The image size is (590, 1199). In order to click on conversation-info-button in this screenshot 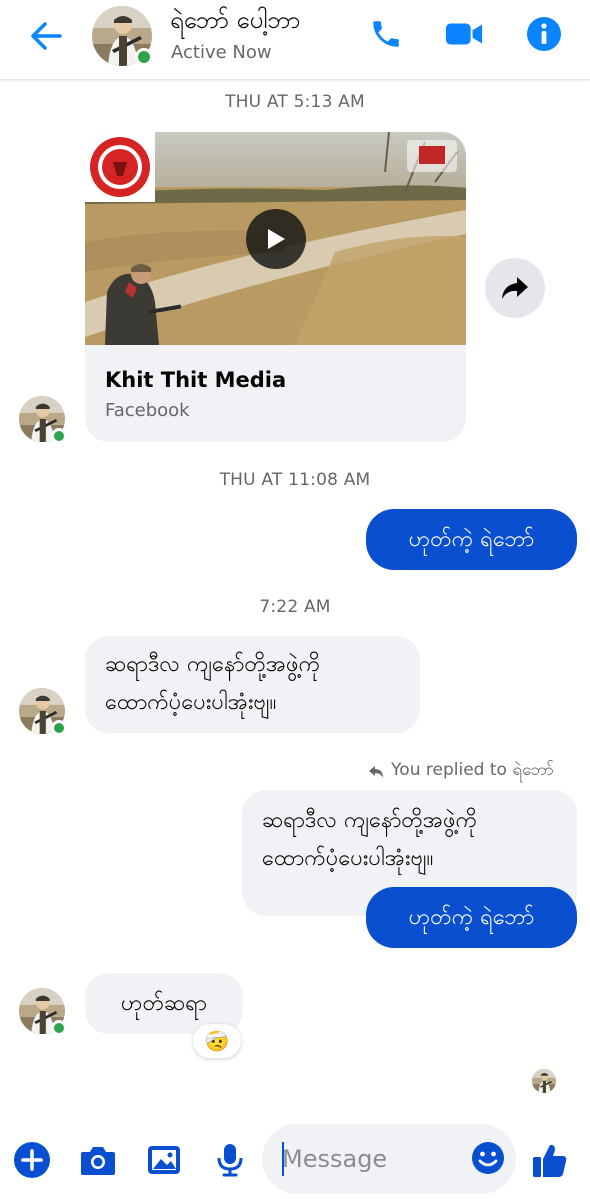, I will do `click(544, 34)`.